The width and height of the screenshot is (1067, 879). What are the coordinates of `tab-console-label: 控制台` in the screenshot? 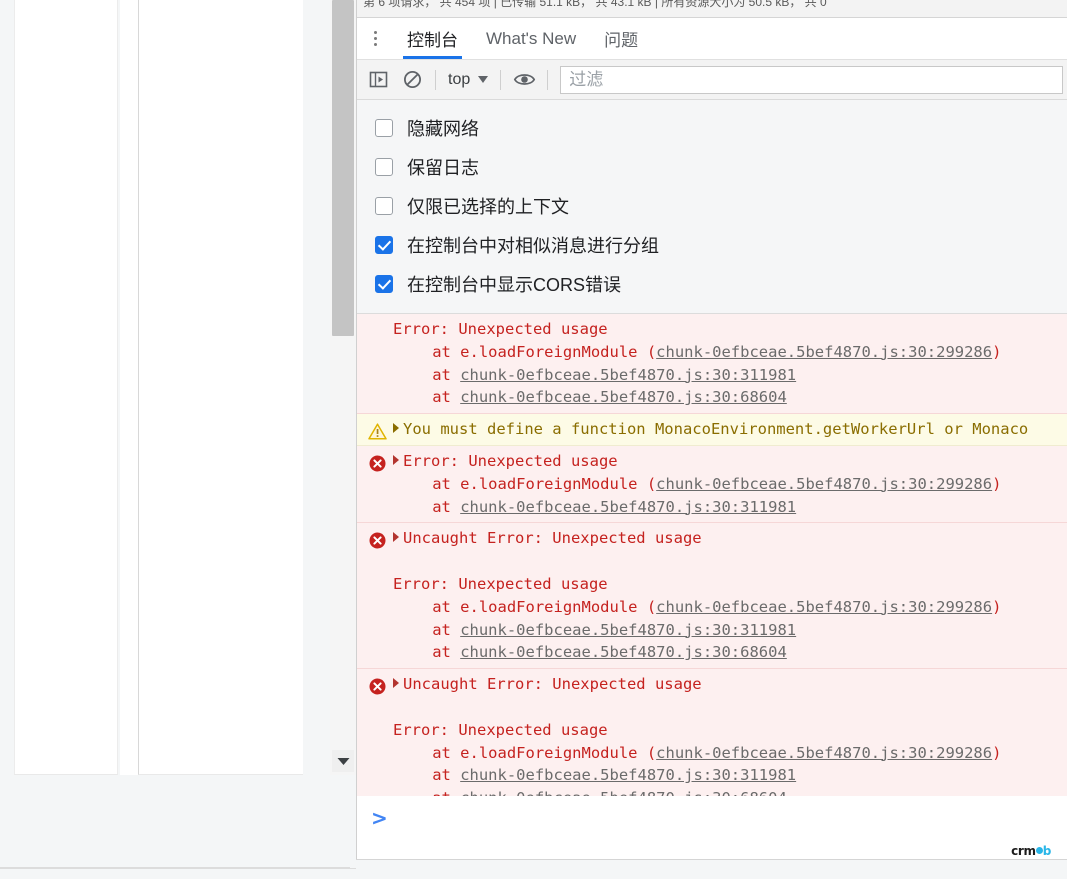 It's located at (432, 40).